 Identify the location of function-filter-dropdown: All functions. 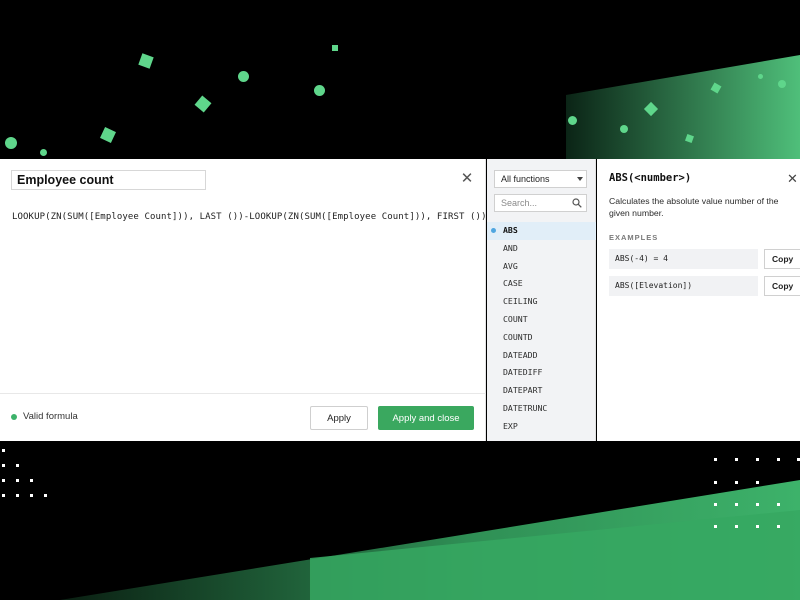
(540, 179).